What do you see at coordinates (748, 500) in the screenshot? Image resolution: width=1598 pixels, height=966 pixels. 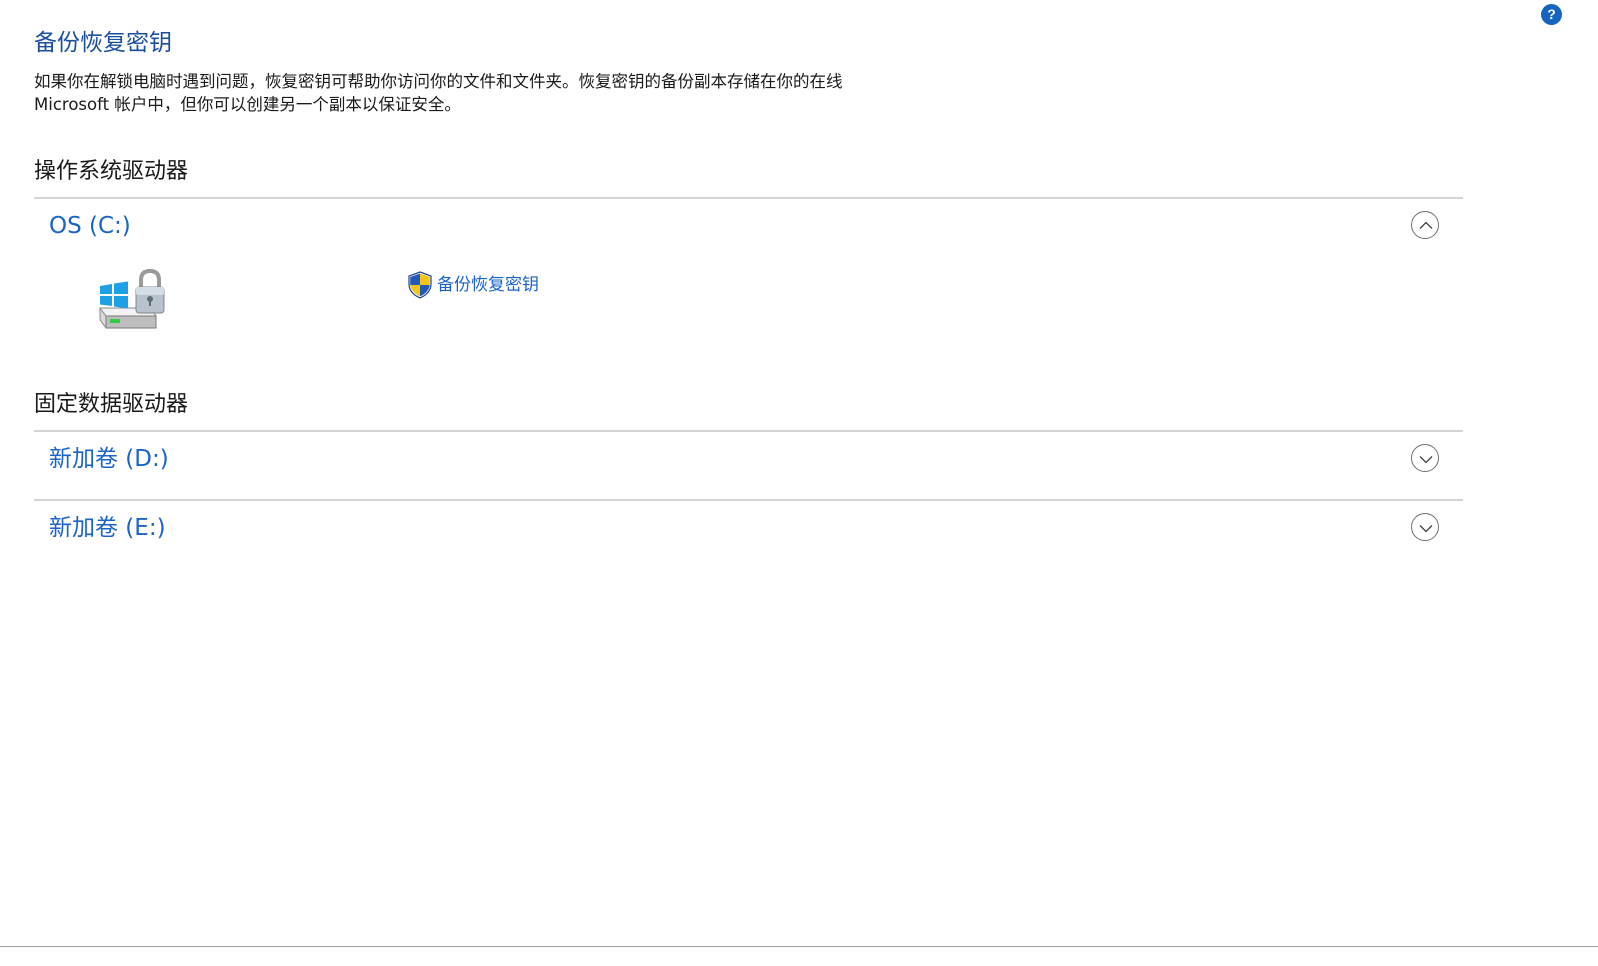 I see `drive-row-divider` at bounding box center [748, 500].